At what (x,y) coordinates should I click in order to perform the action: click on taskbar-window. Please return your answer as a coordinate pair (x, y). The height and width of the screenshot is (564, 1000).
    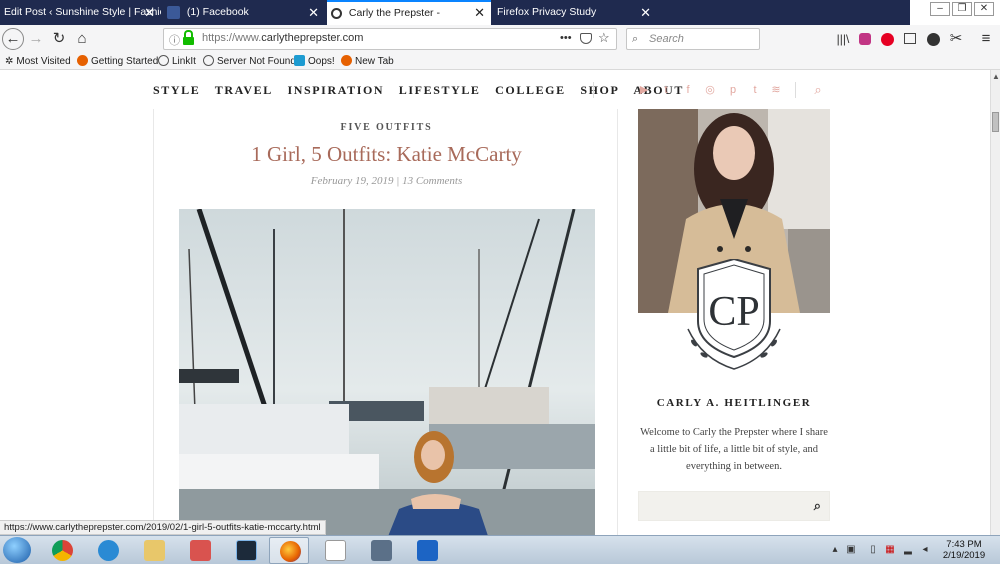
    Looking at the image, I should click on (381, 550).